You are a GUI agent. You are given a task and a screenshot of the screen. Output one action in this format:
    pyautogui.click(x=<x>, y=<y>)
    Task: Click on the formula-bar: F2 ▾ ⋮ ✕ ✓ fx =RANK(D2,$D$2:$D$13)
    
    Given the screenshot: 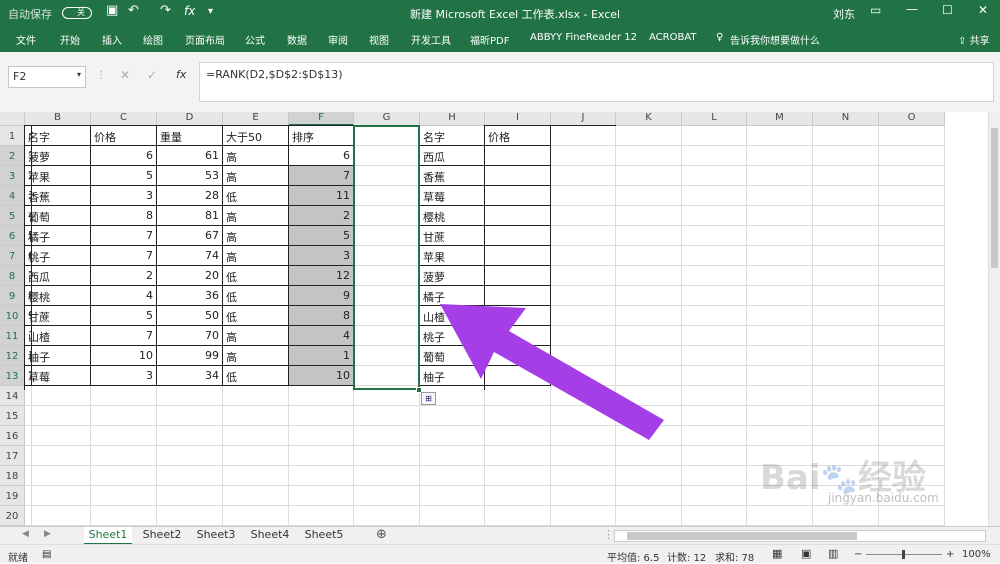 What is the action you would take?
    pyautogui.click(x=500, y=80)
    